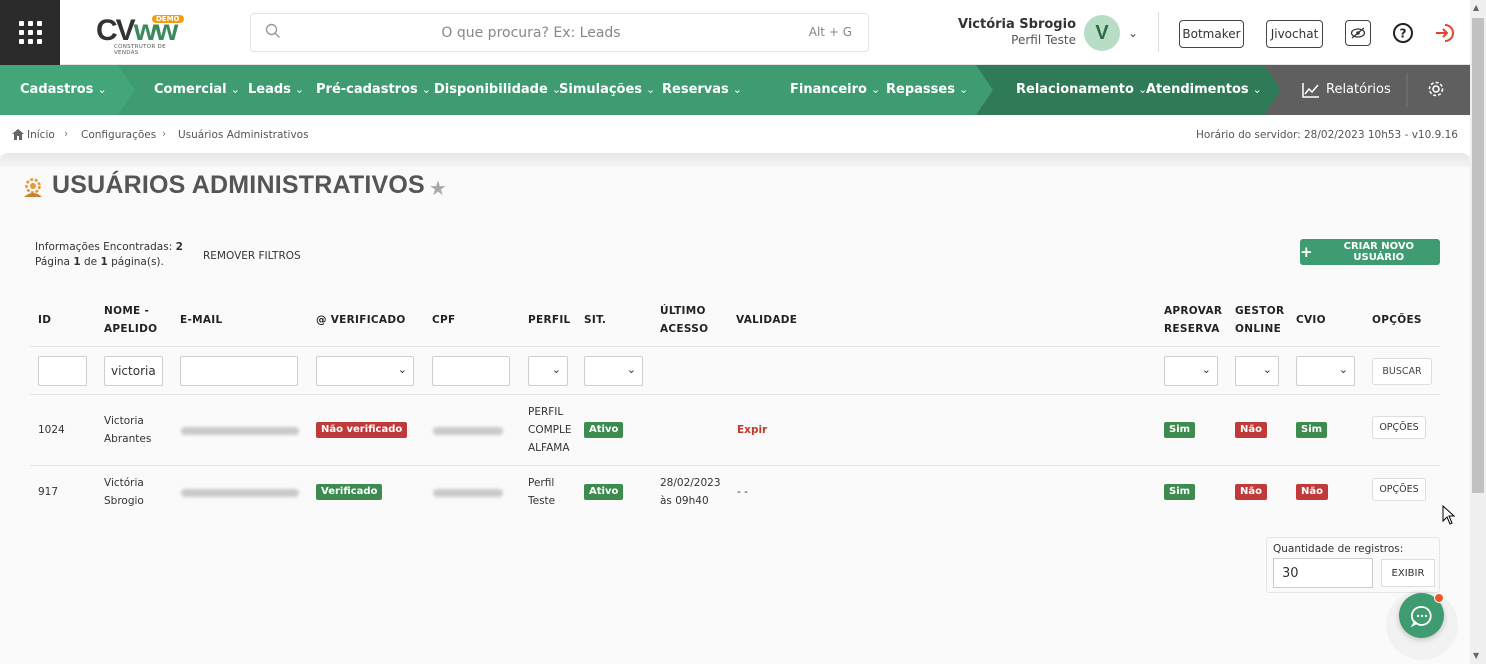  What do you see at coordinates (1476, 7) in the screenshot?
I see `scroll-up-icon: ▲` at bounding box center [1476, 7].